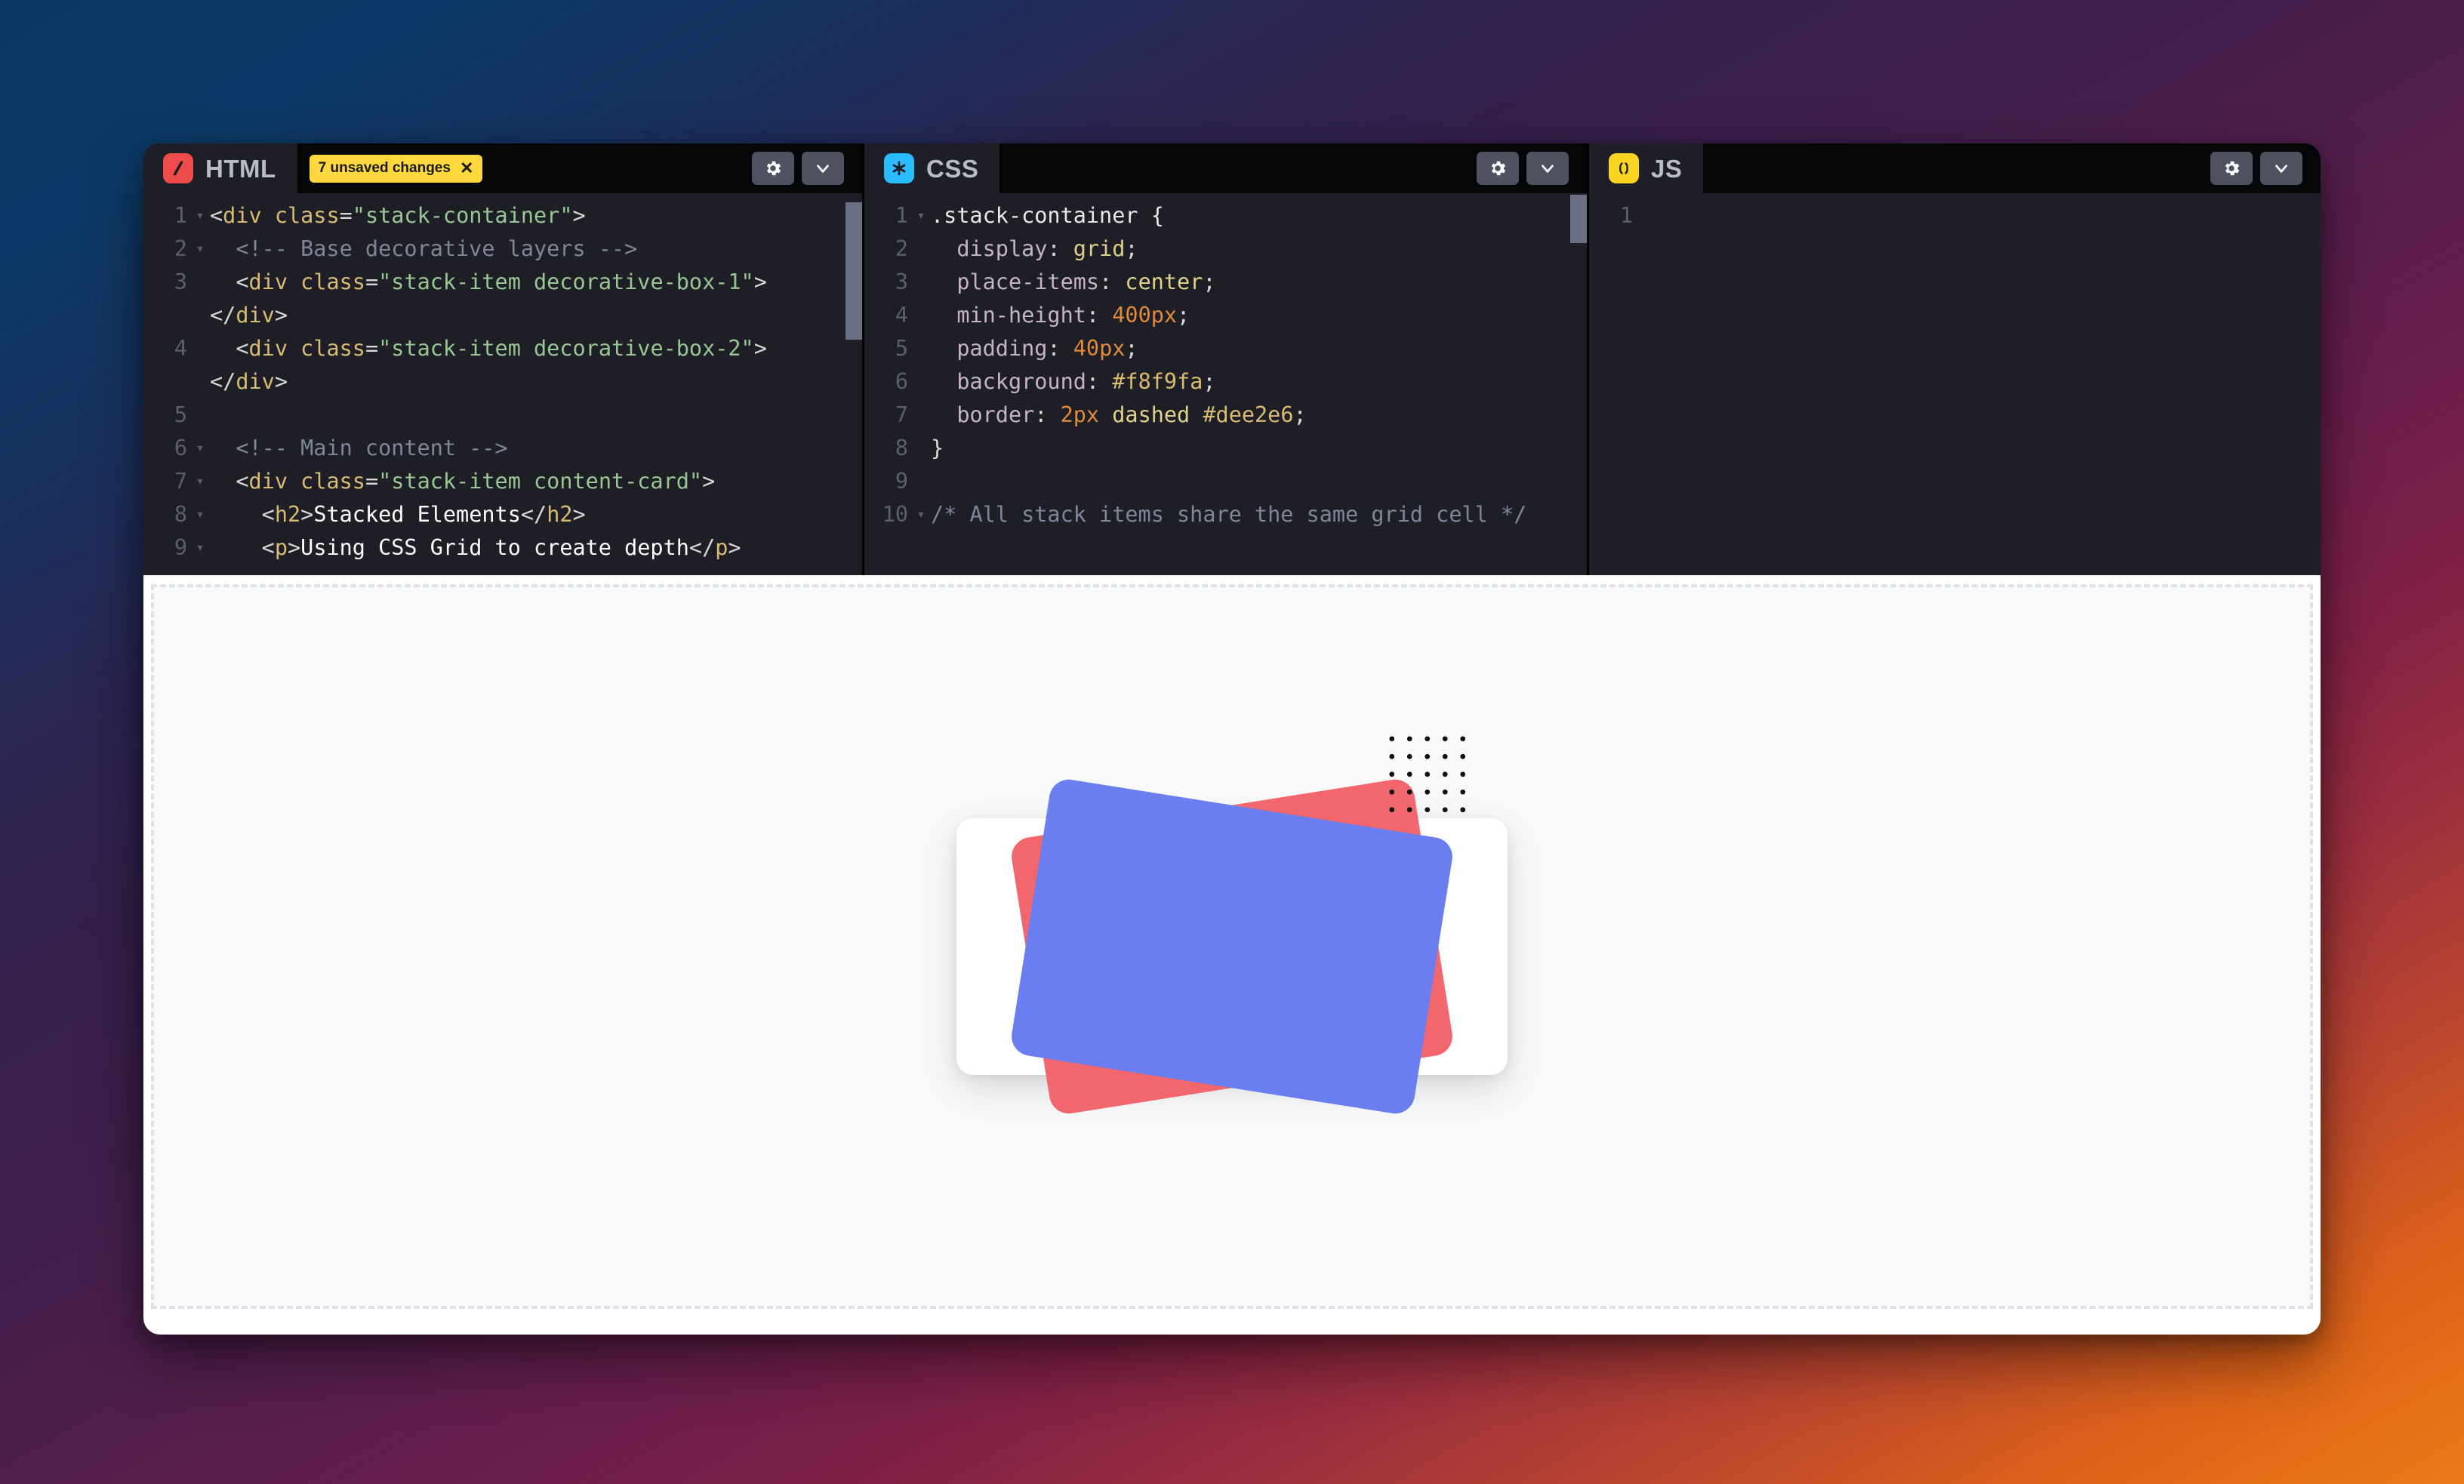 This screenshot has width=2464, height=1484. Describe the element at coordinates (359, 448) in the screenshot. I see `code-text: <!-- Main content -->` at that location.